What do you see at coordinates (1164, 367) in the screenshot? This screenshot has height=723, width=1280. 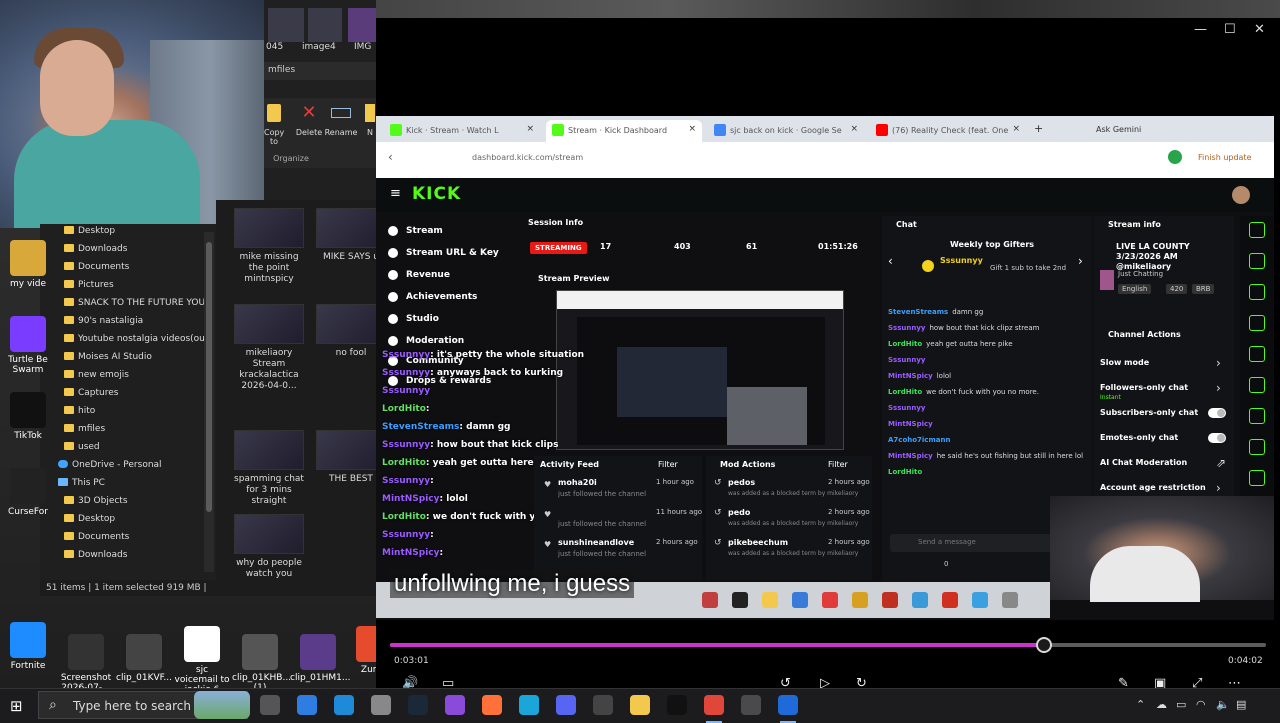 I see `channel-action-row: Slow mode ›` at bounding box center [1164, 367].